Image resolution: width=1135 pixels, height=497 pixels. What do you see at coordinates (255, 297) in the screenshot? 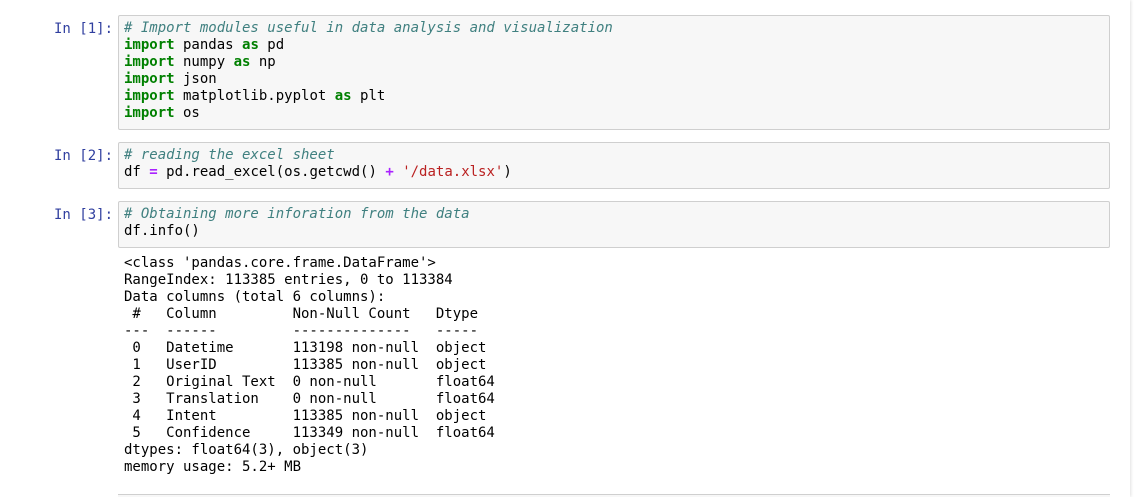
I see `output-line: Data columns (total 6 columns):` at bounding box center [255, 297].